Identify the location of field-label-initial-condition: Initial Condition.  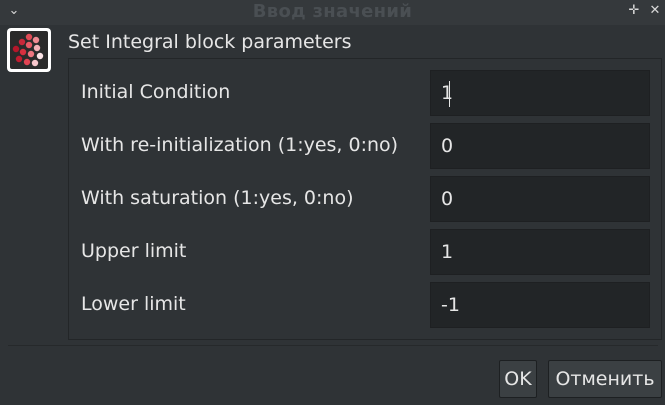
(156, 92).